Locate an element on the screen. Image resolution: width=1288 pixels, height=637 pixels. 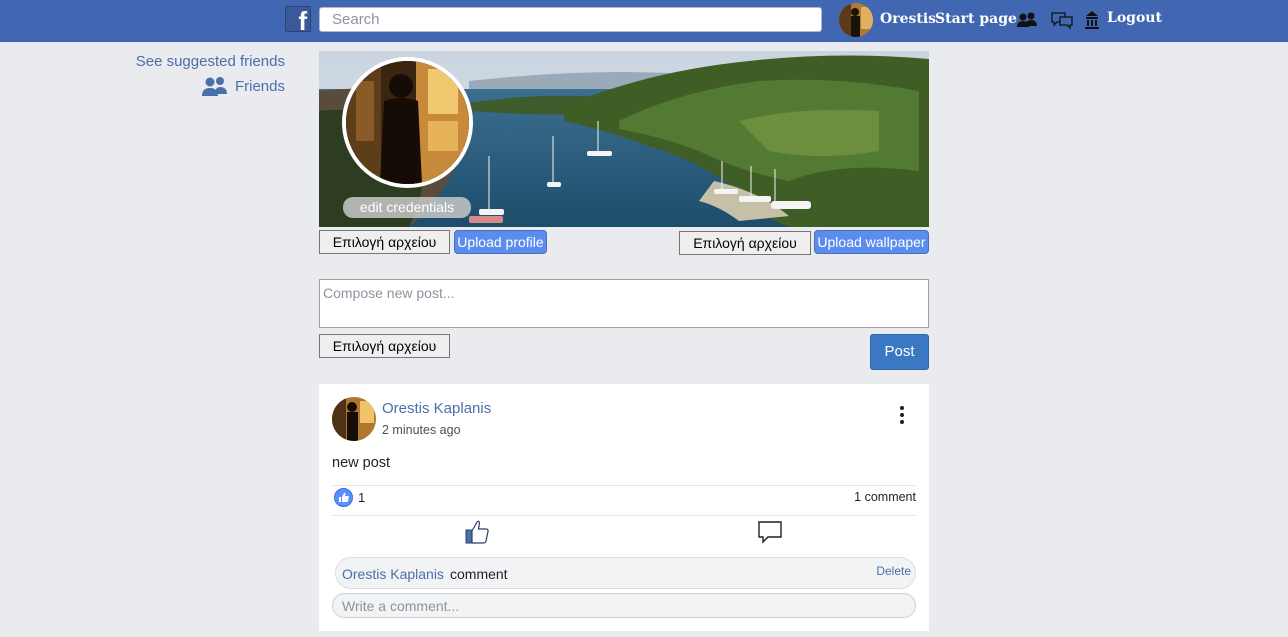
nav-avatar is located at coordinates (856, 20).